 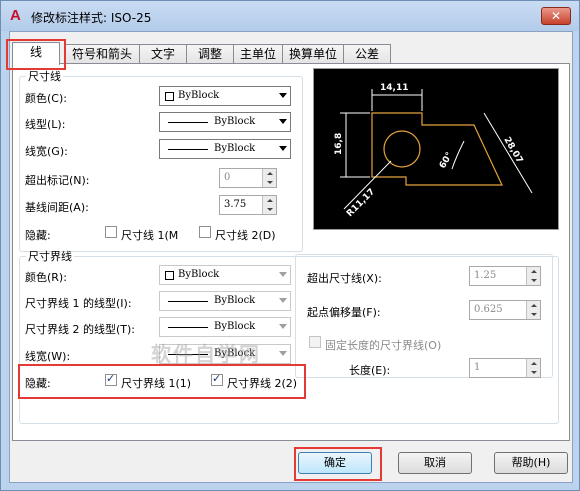 What do you see at coordinates (235, 326) in the screenshot?
I see `ext-linetype2-value: ByBlock` at bounding box center [235, 326].